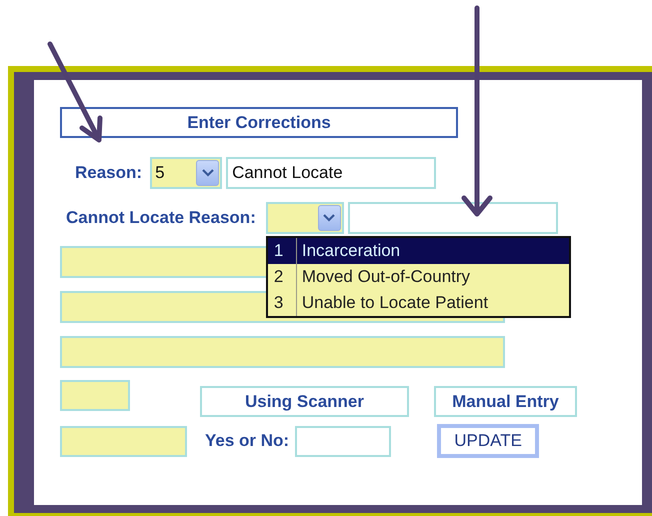 Image resolution: width=652 pixels, height=516 pixels. What do you see at coordinates (108, 173) in the screenshot?
I see `reason-label: Reason:` at bounding box center [108, 173].